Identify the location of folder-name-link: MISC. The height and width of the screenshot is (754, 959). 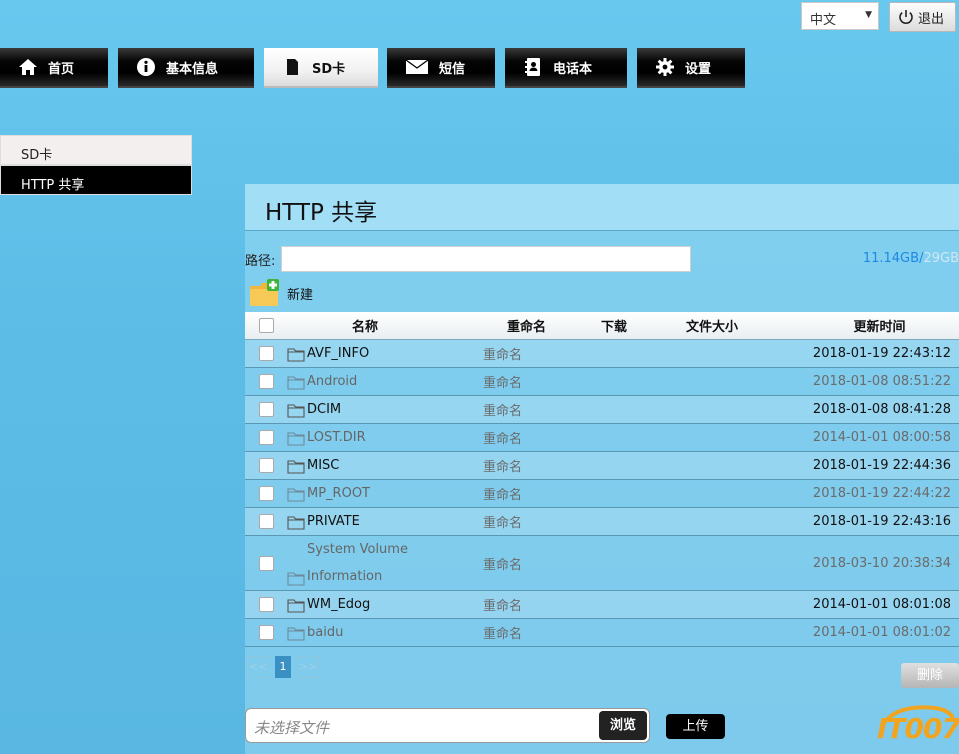
(323, 465).